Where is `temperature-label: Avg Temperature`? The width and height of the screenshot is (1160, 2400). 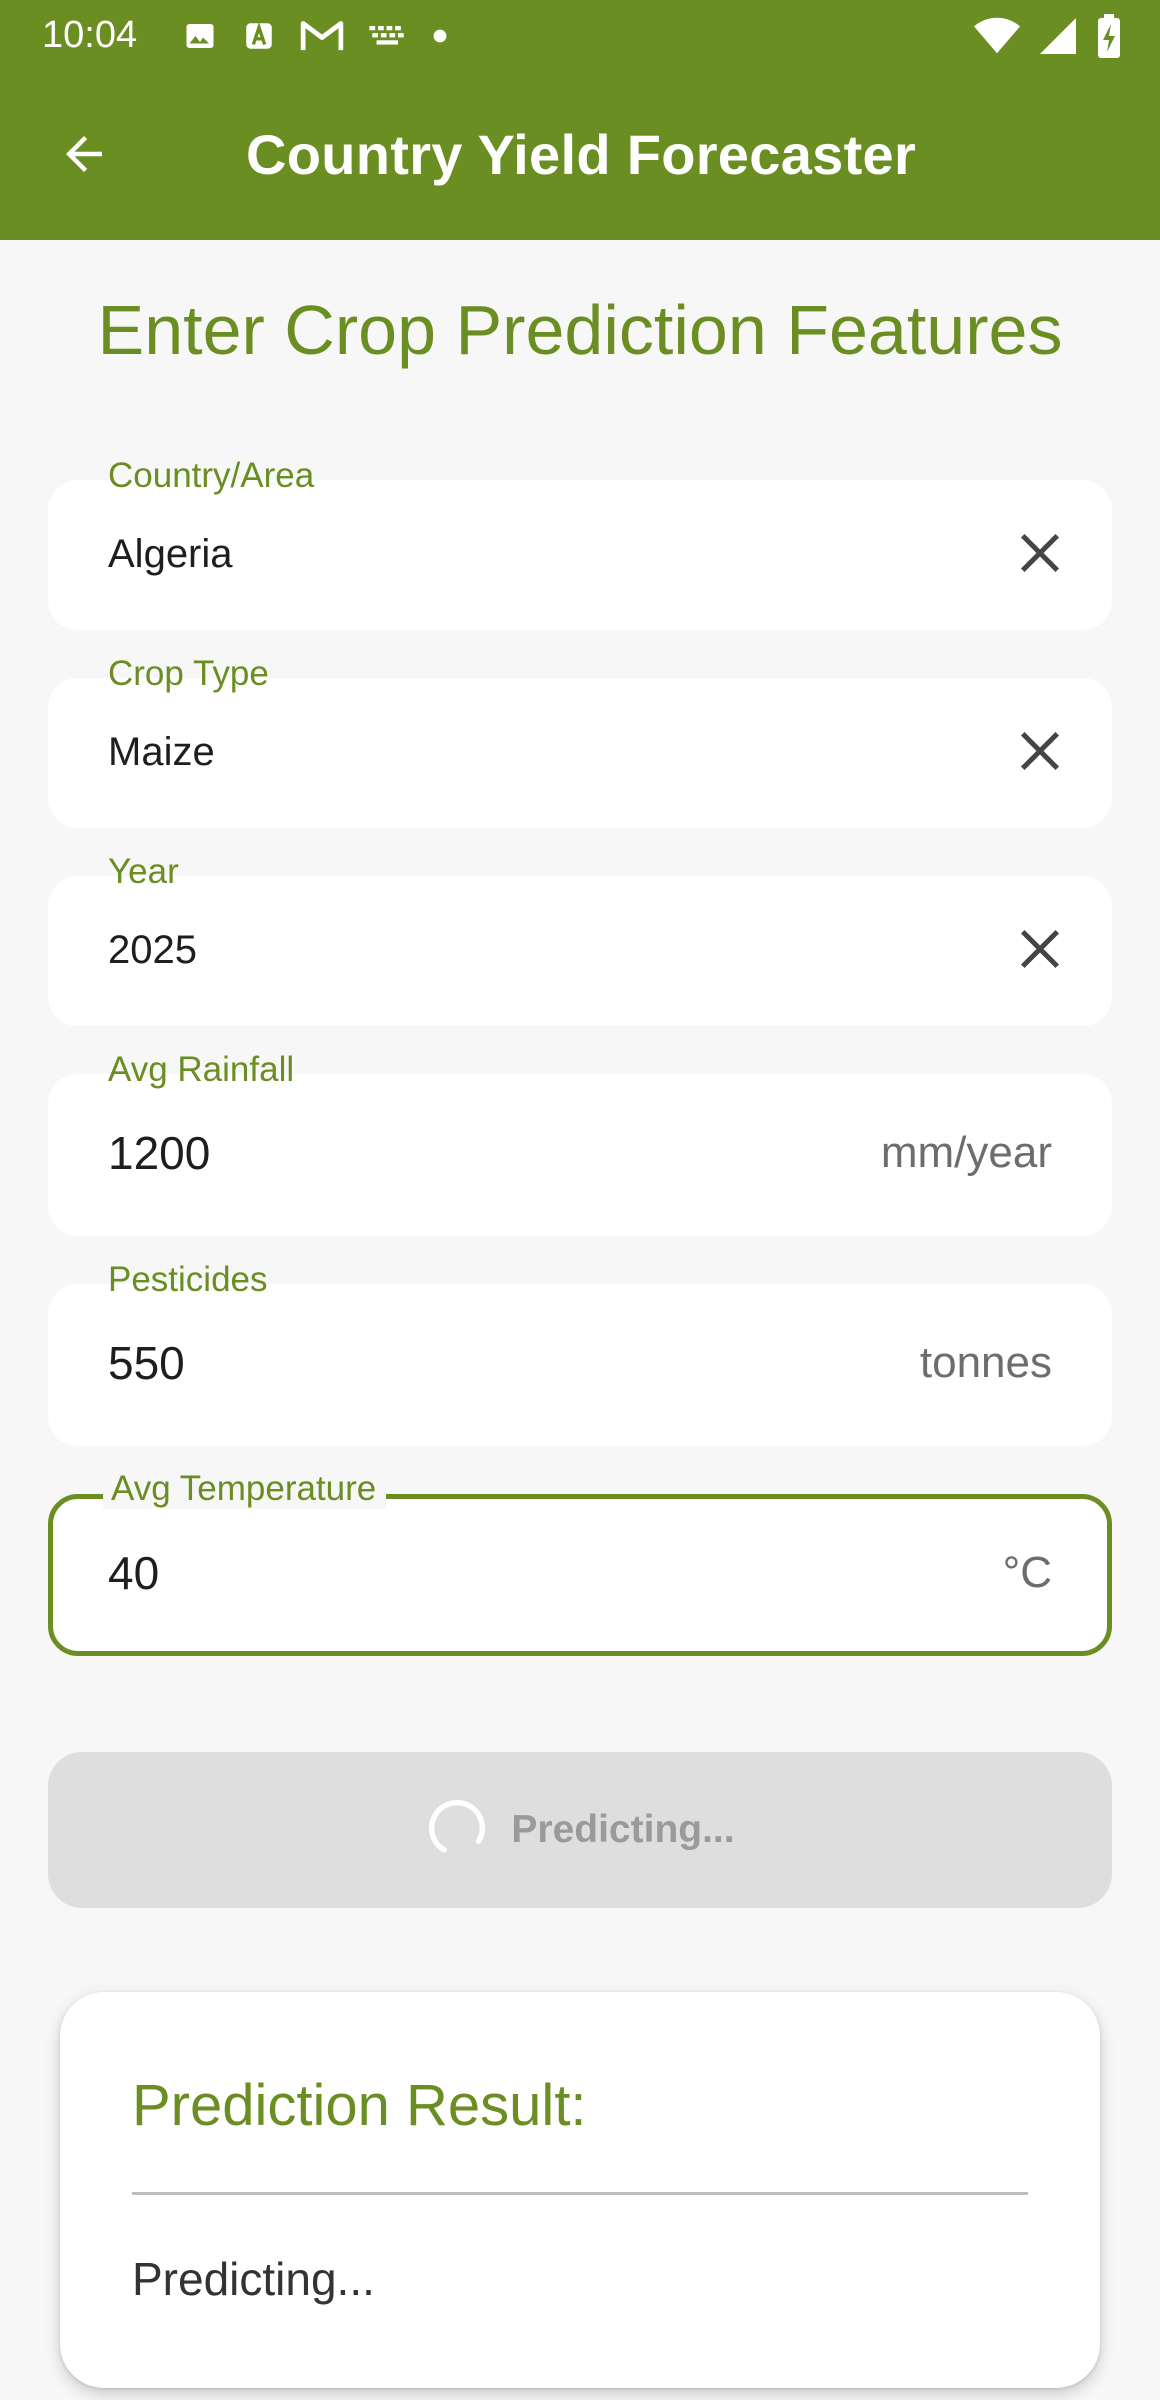 temperature-label: Avg Temperature is located at coordinates (245, 1489).